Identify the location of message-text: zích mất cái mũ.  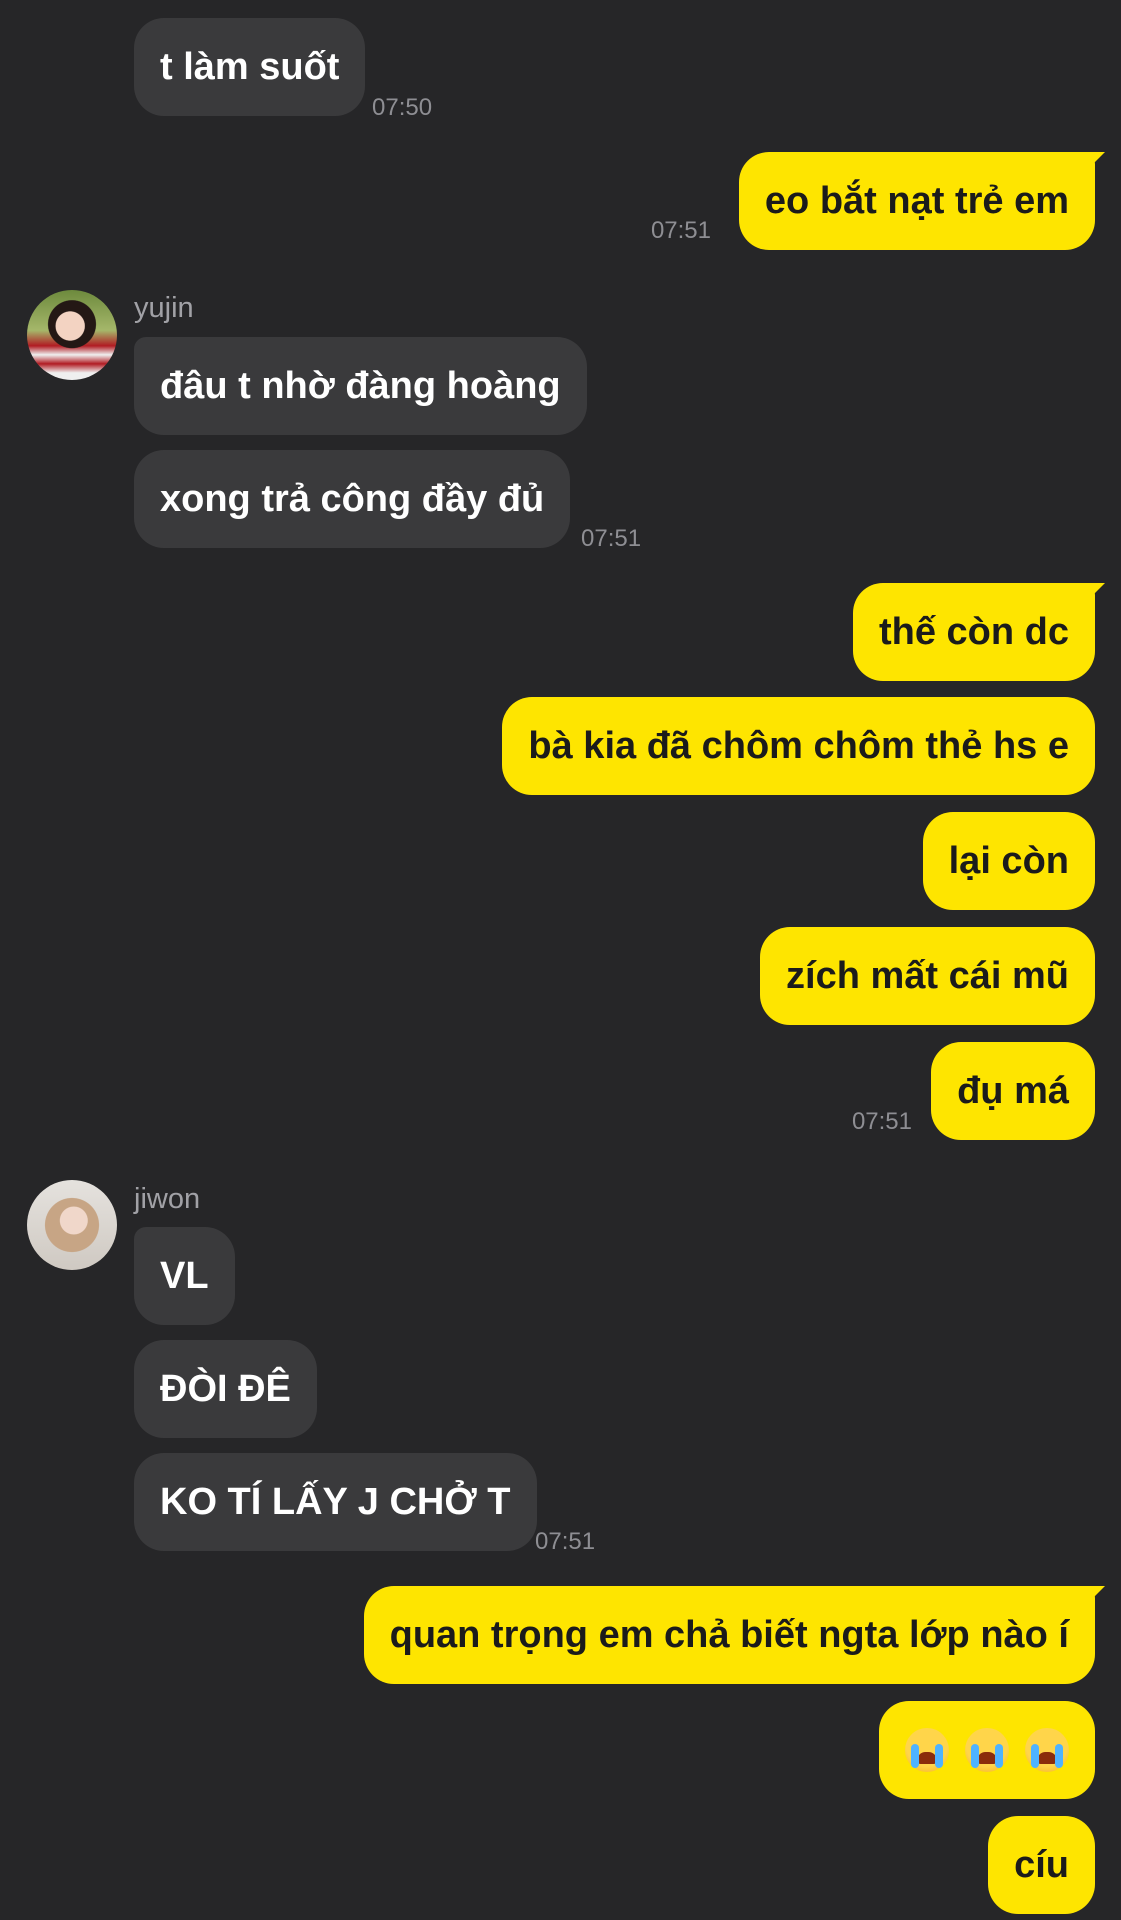
(927, 975).